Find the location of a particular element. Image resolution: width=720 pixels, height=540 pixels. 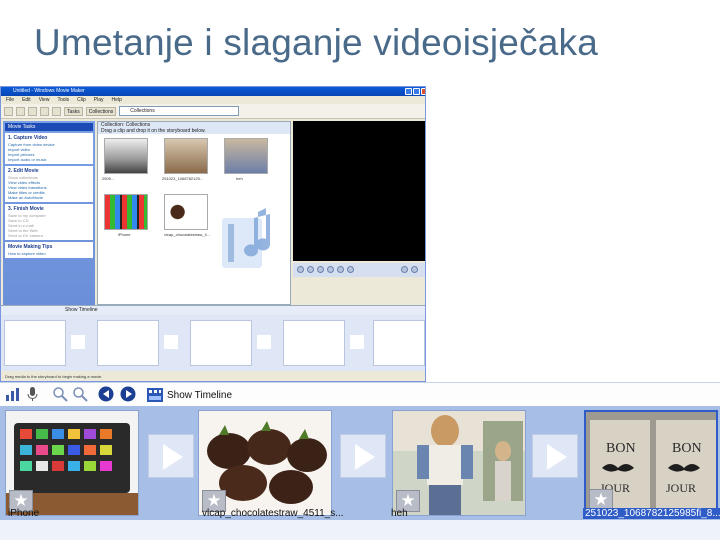

clip-caption: heh is located at coordinates (399, 513).